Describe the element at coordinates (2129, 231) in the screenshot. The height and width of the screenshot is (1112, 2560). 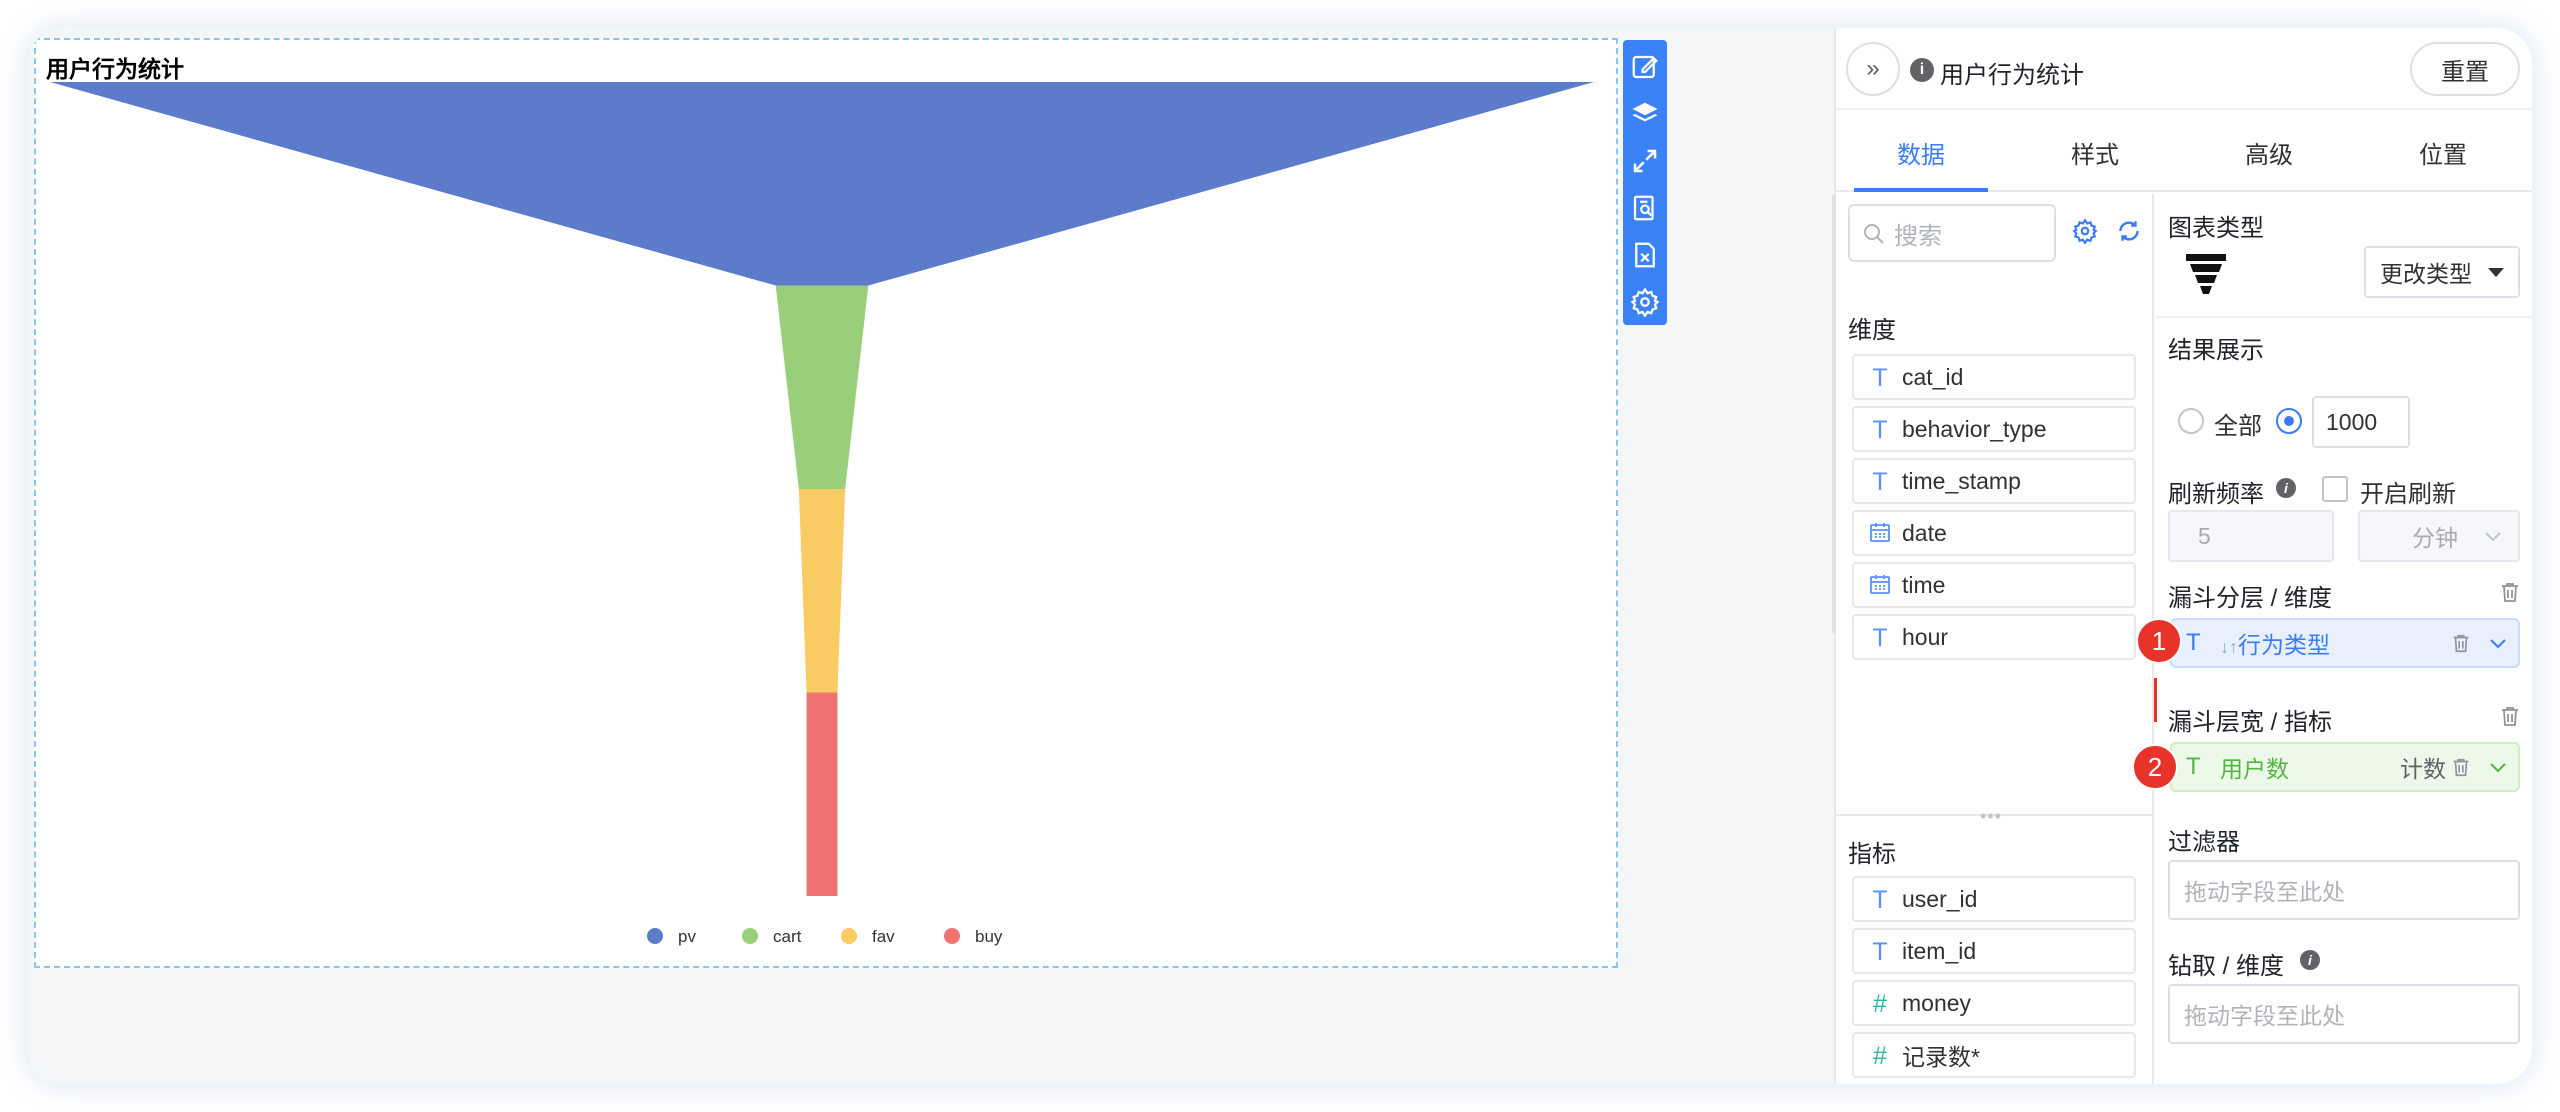
I see `refresh-icon` at that location.